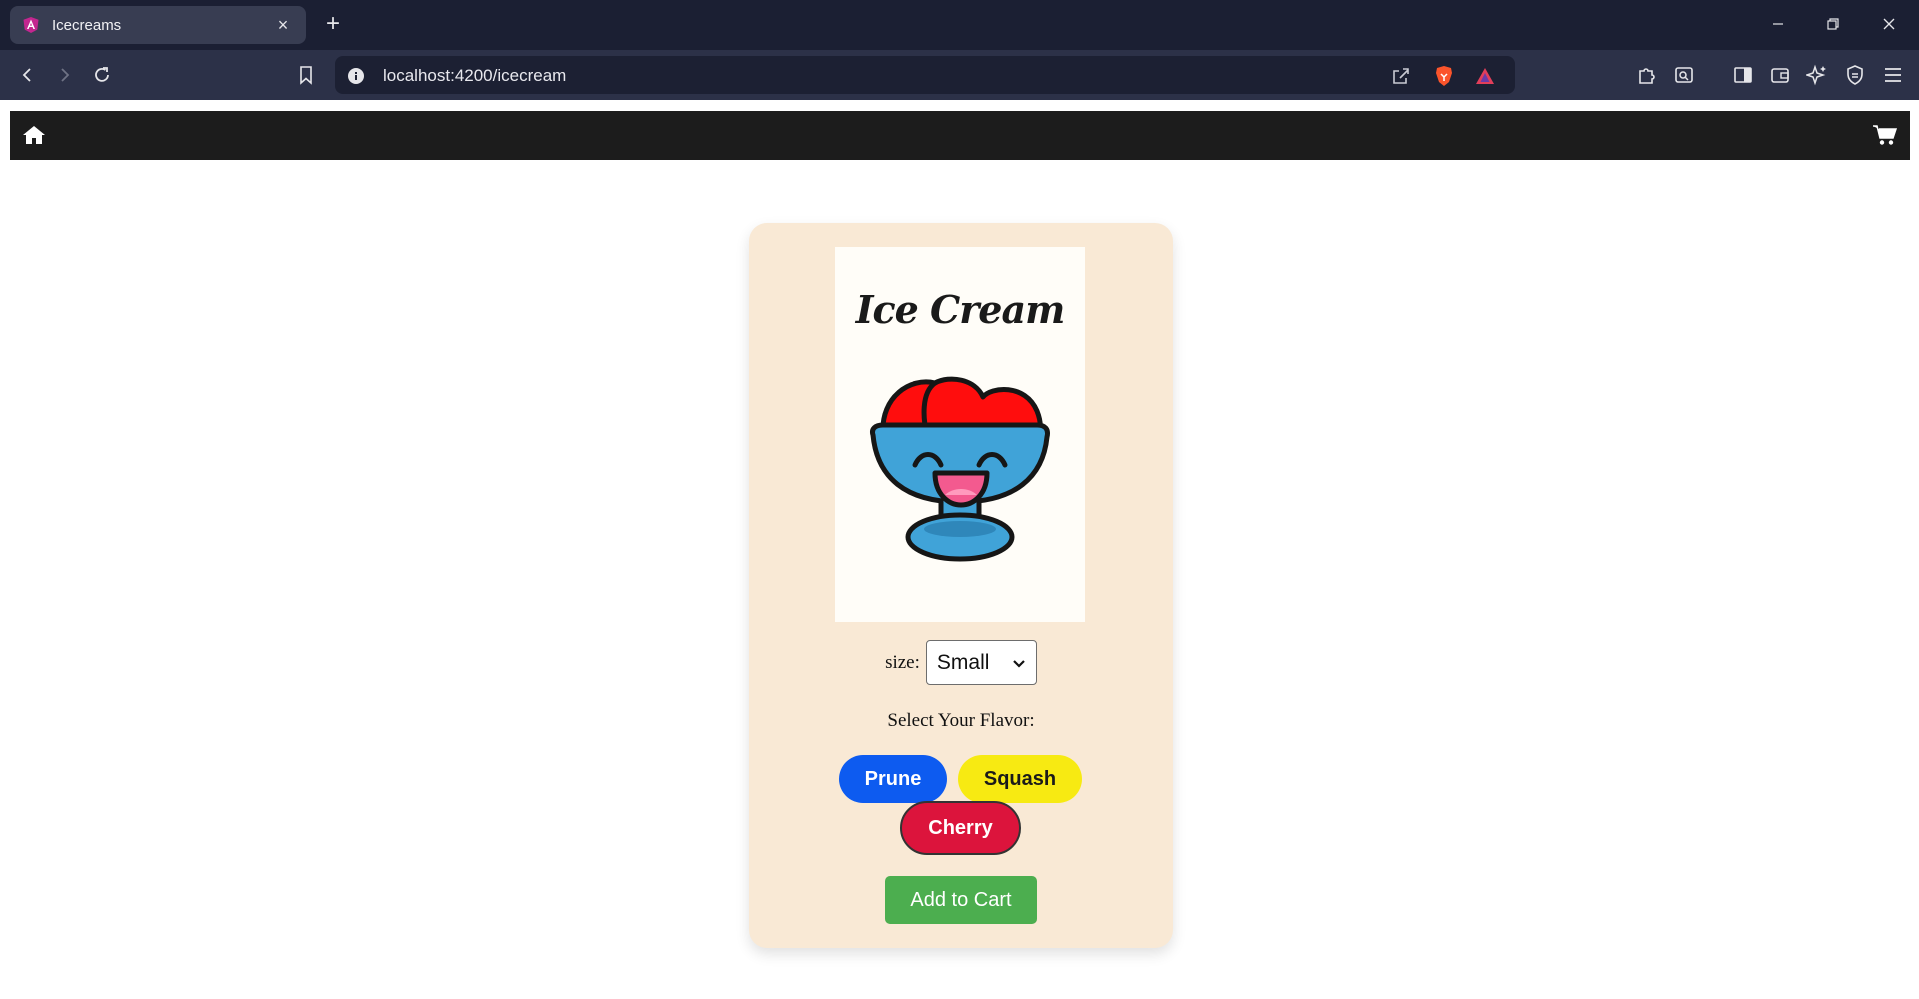 Image resolution: width=1919 pixels, height=999 pixels. What do you see at coordinates (960, 309) in the screenshot?
I see `product-title: Ice Cream` at bounding box center [960, 309].